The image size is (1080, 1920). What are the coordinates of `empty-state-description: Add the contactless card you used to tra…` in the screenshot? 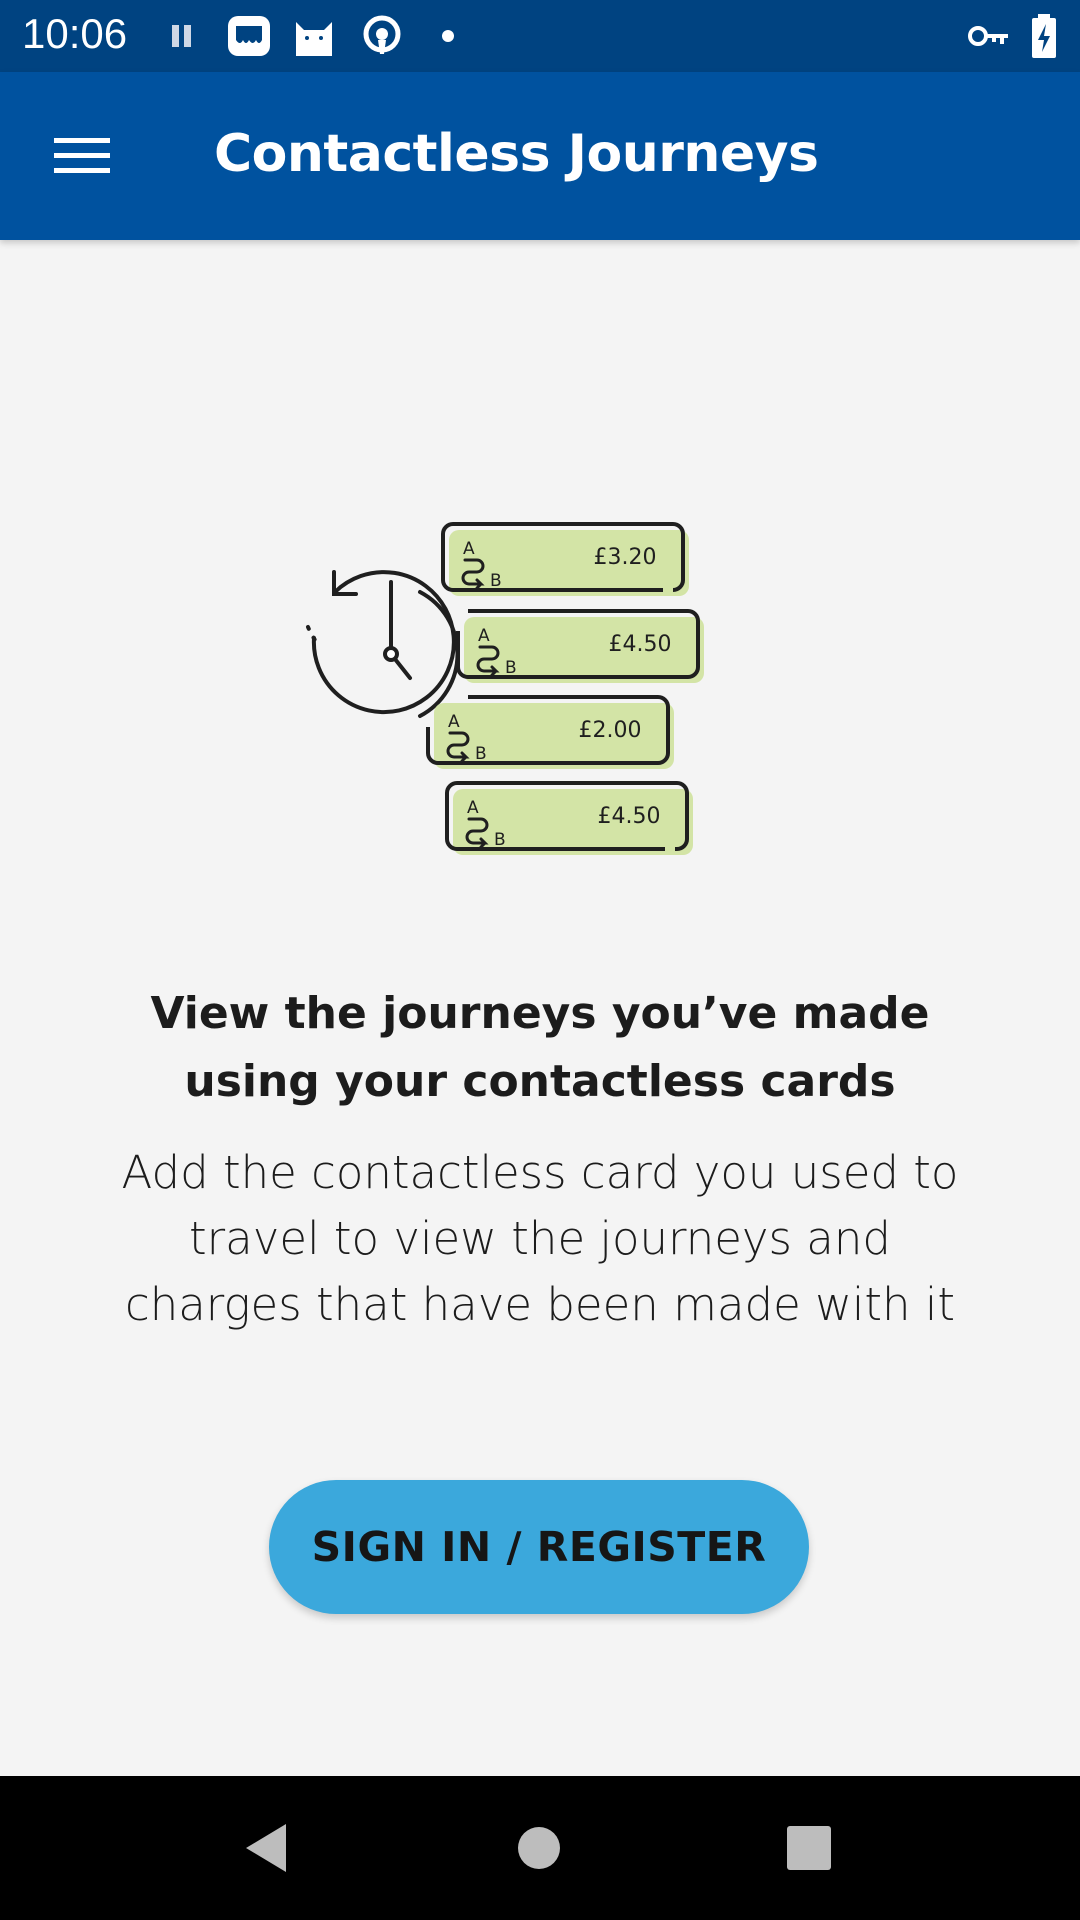 It's located at (540, 1238).